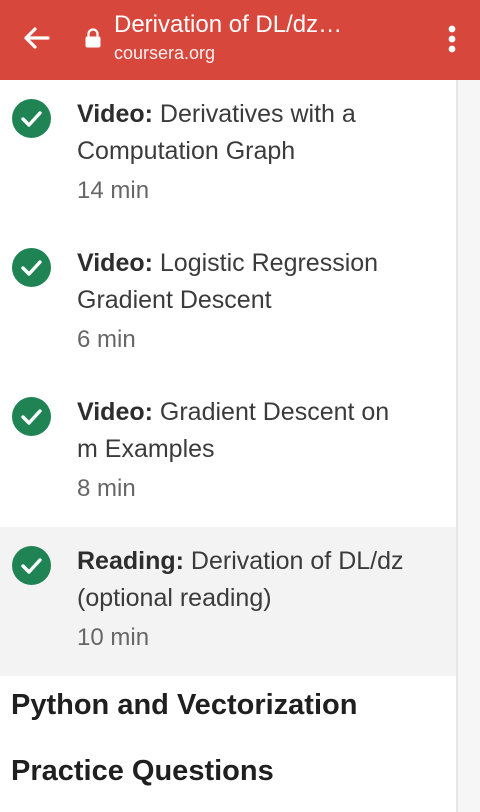 Image resolution: width=480 pixels, height=812 pixels. Describe the element at coordinates (246, 431) in the screenshot. I see `lesson-title: Video: Gradient Descent on m Examples` at that location.